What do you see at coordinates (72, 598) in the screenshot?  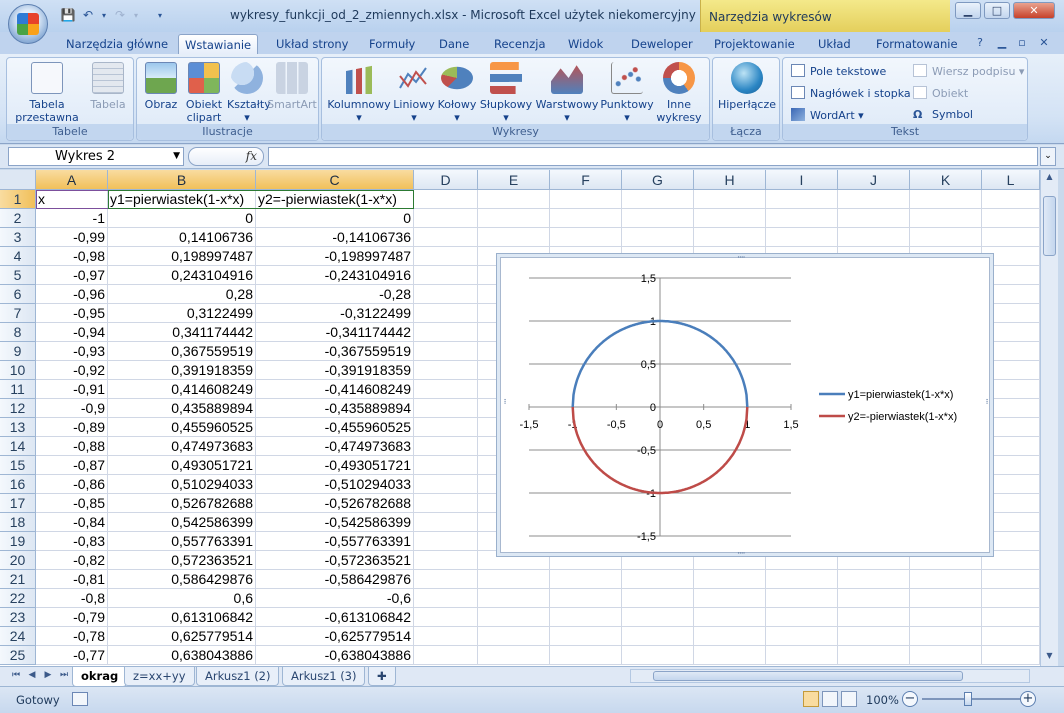 I see `cell: -0,8` at bounding box center [72, 598].